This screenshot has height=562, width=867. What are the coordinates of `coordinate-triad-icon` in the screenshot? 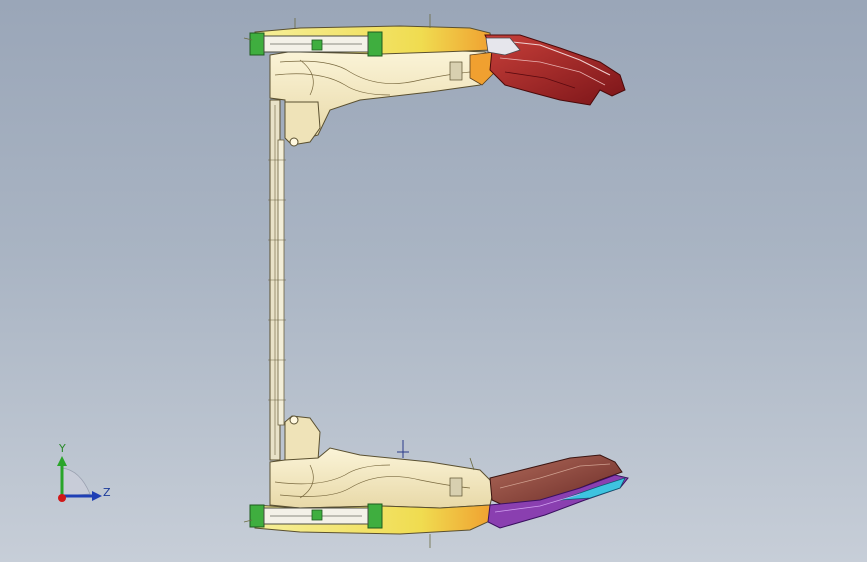 It's located at (79, 479).